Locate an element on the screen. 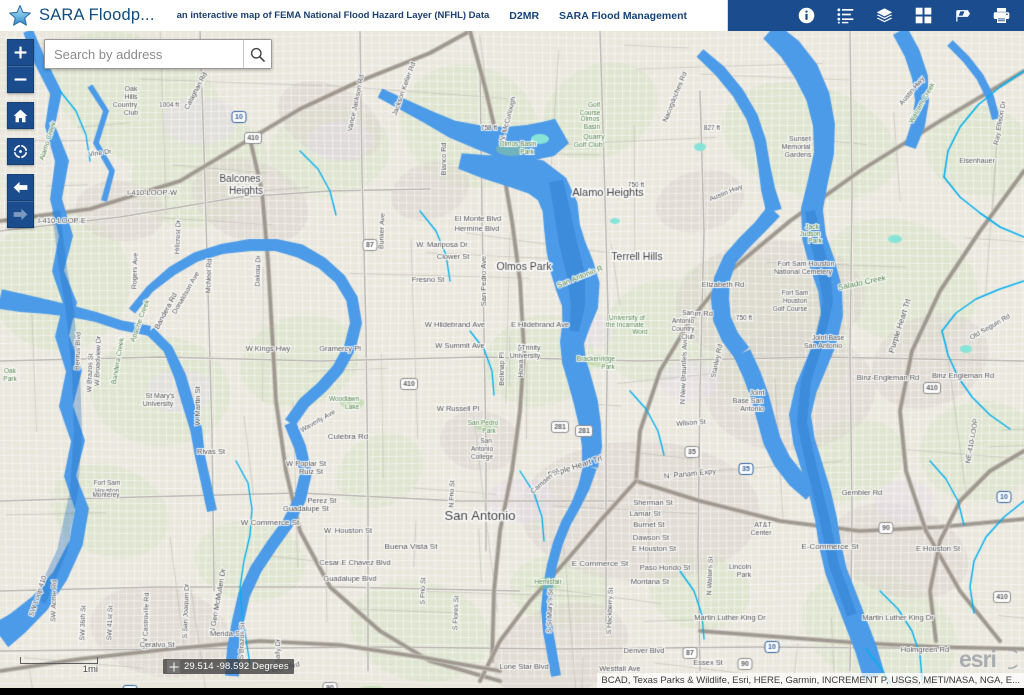 The width and height of the screenshot is (1024, 695). svg-text: esri is located at coordinates (977, 659).